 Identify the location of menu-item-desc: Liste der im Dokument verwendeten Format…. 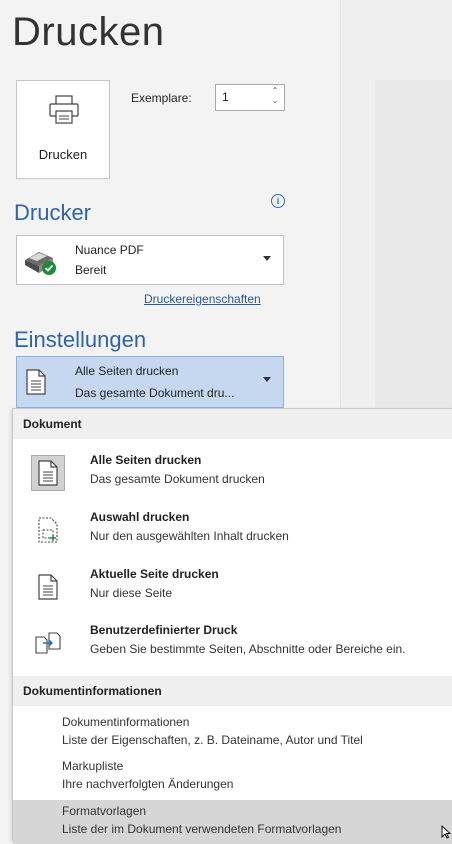
(202, 829).